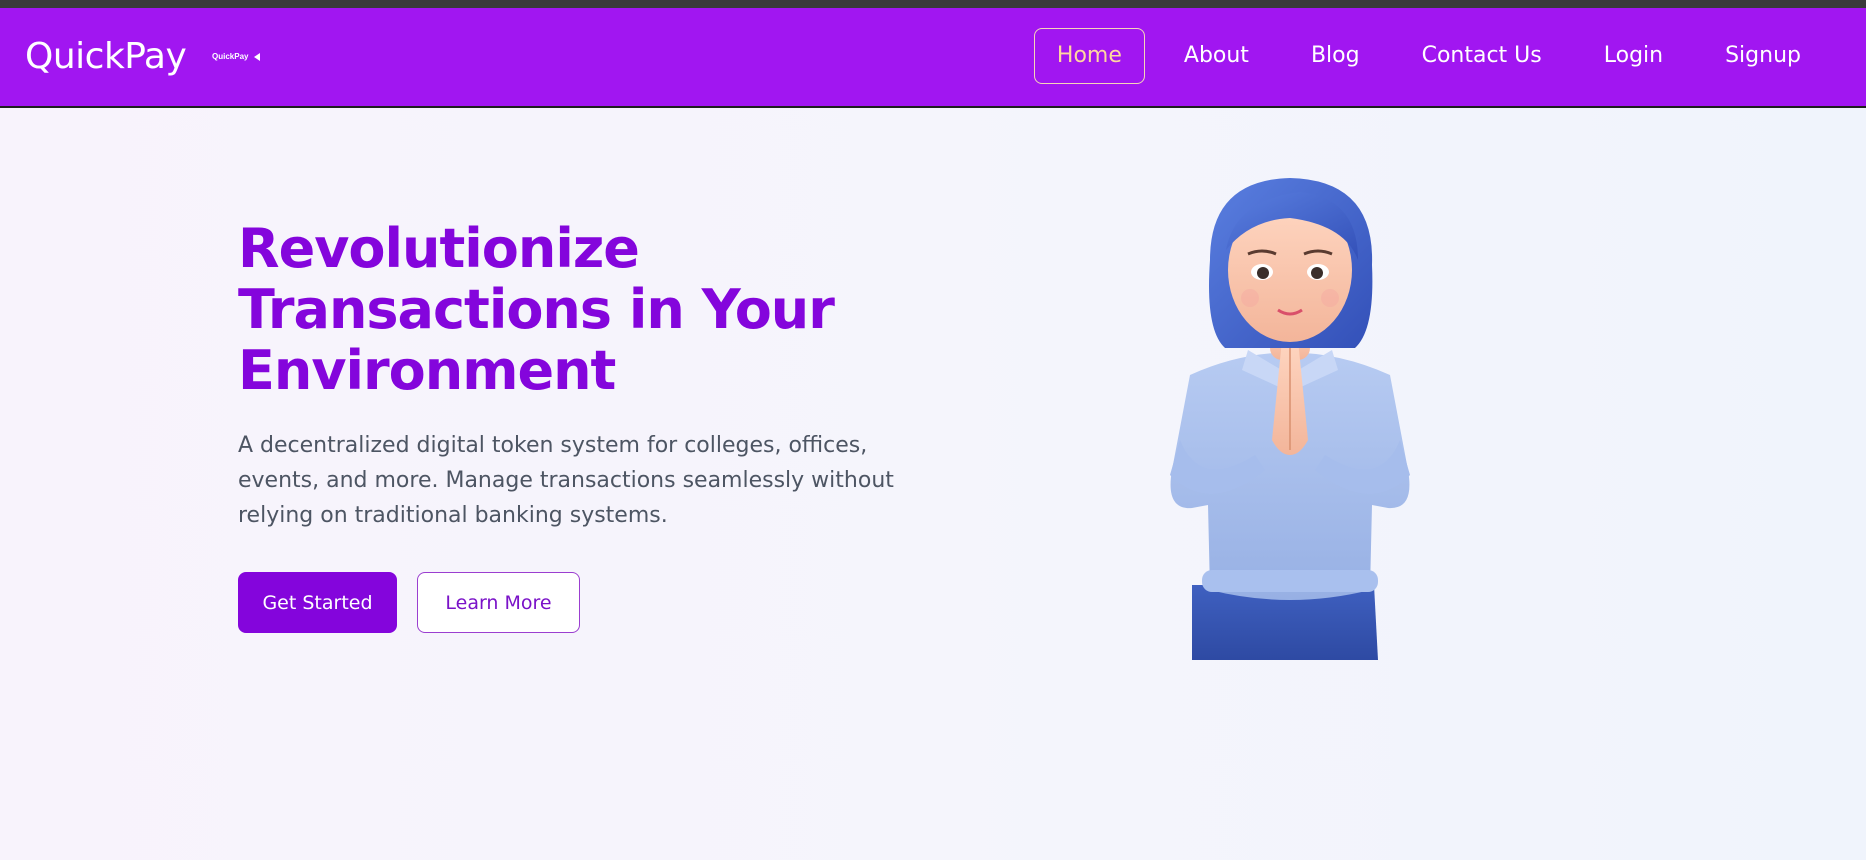 Image resolution: width=1866 pixels, height=860 pixels. I want to click on brand-logo: QuickPay, so click(106, 56).